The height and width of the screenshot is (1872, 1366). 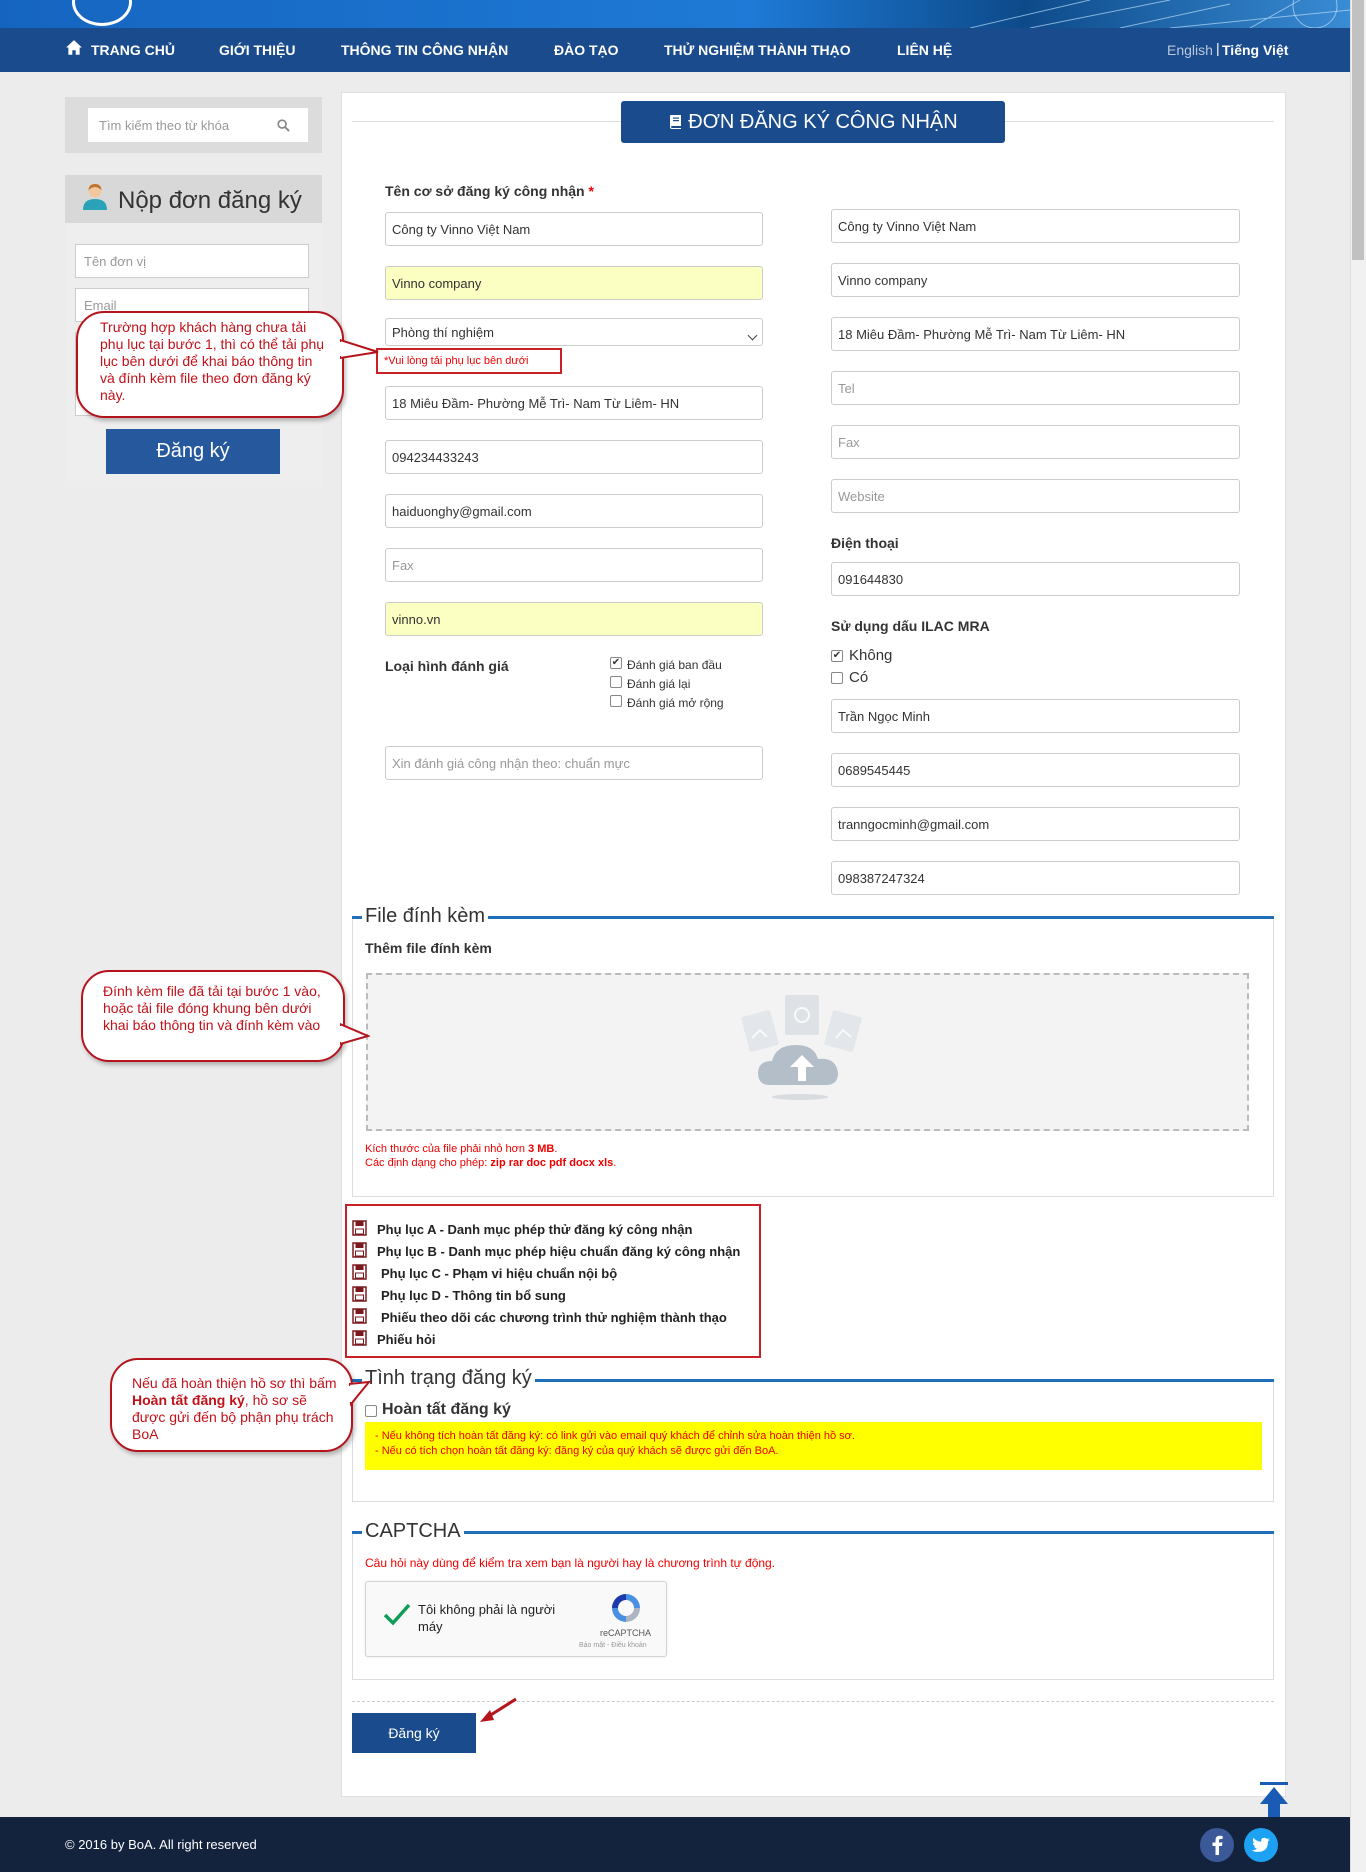 What do you see at coordinates (1035, 388) in the screenshot?
I see `right-tel-input: Tel` at bounding box center [1035, 388].